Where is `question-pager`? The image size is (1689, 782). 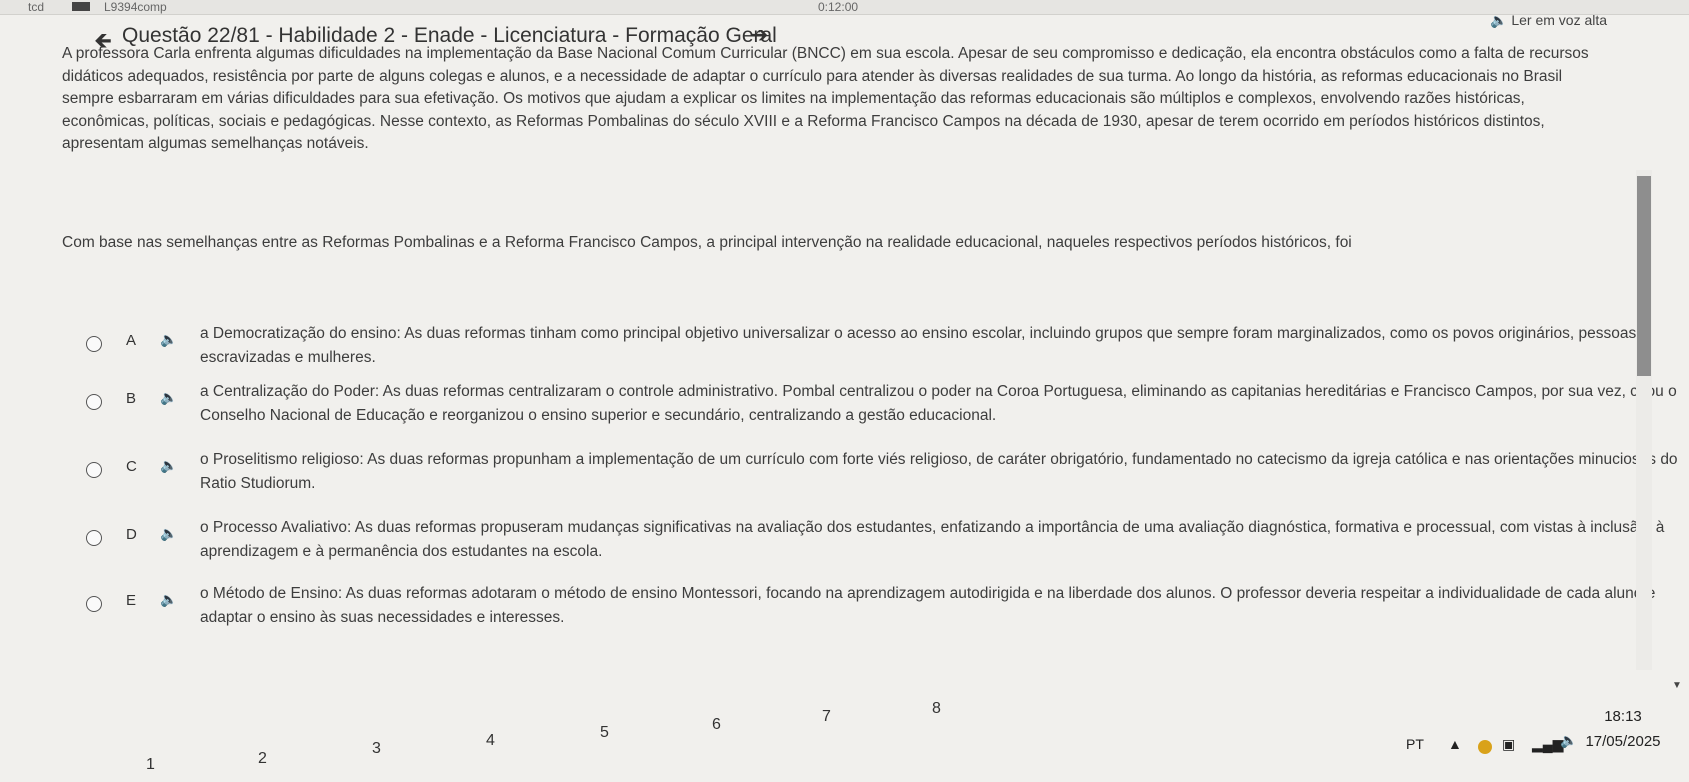 question-pager is located at coordinates (695, 736).